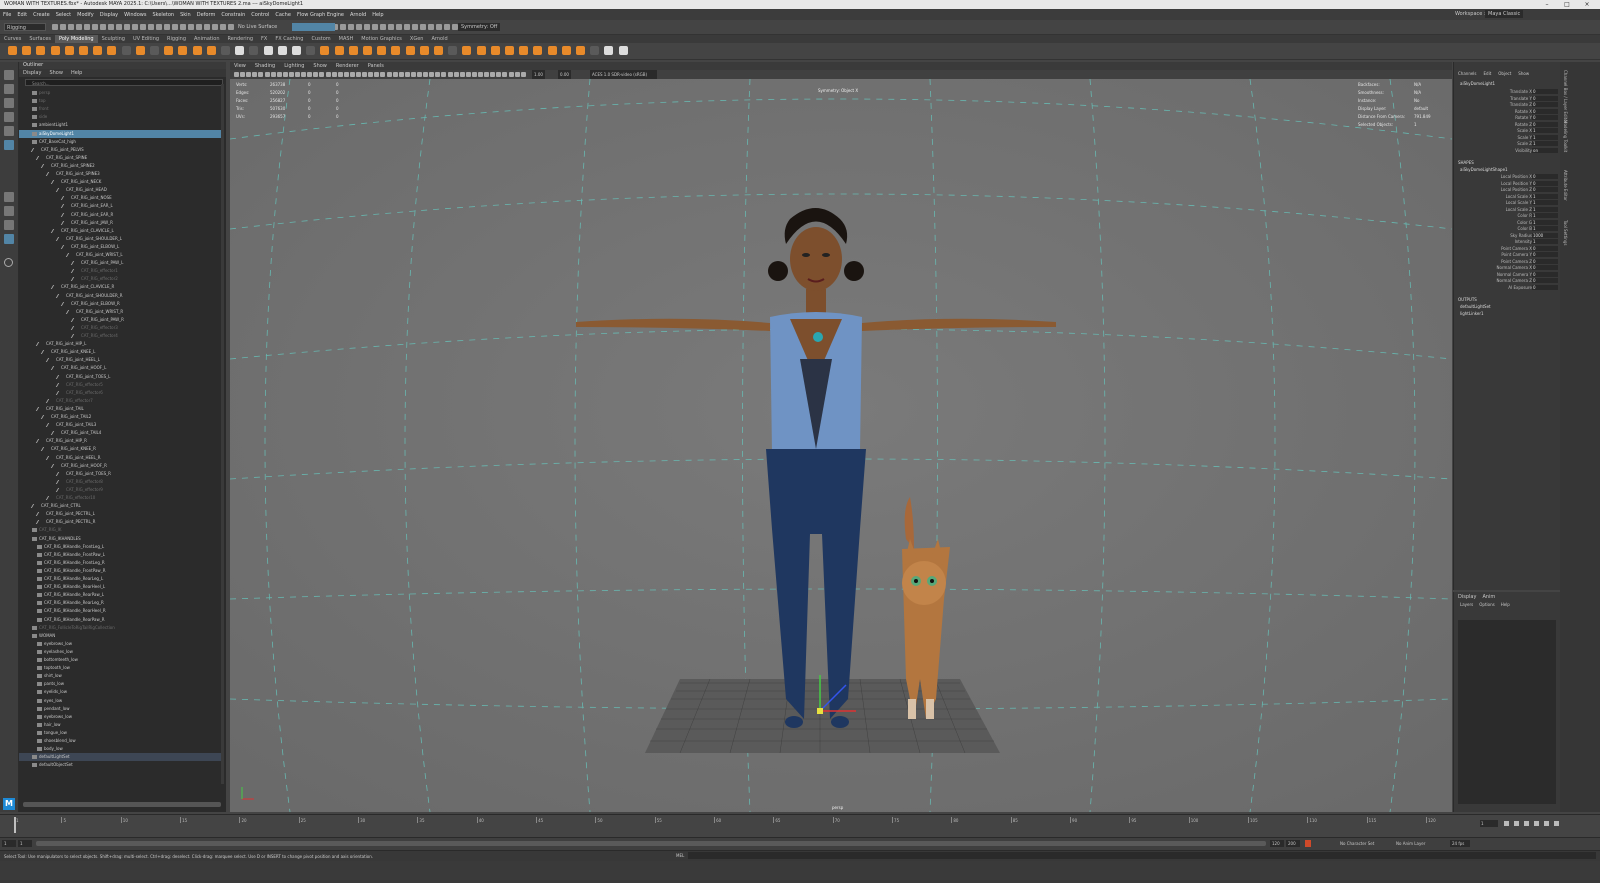 The height and width of the screenshot is (883, 1600). I want to click on outliner-item: CAT_RIG_joint_KNEE_L, so click(120, 352).